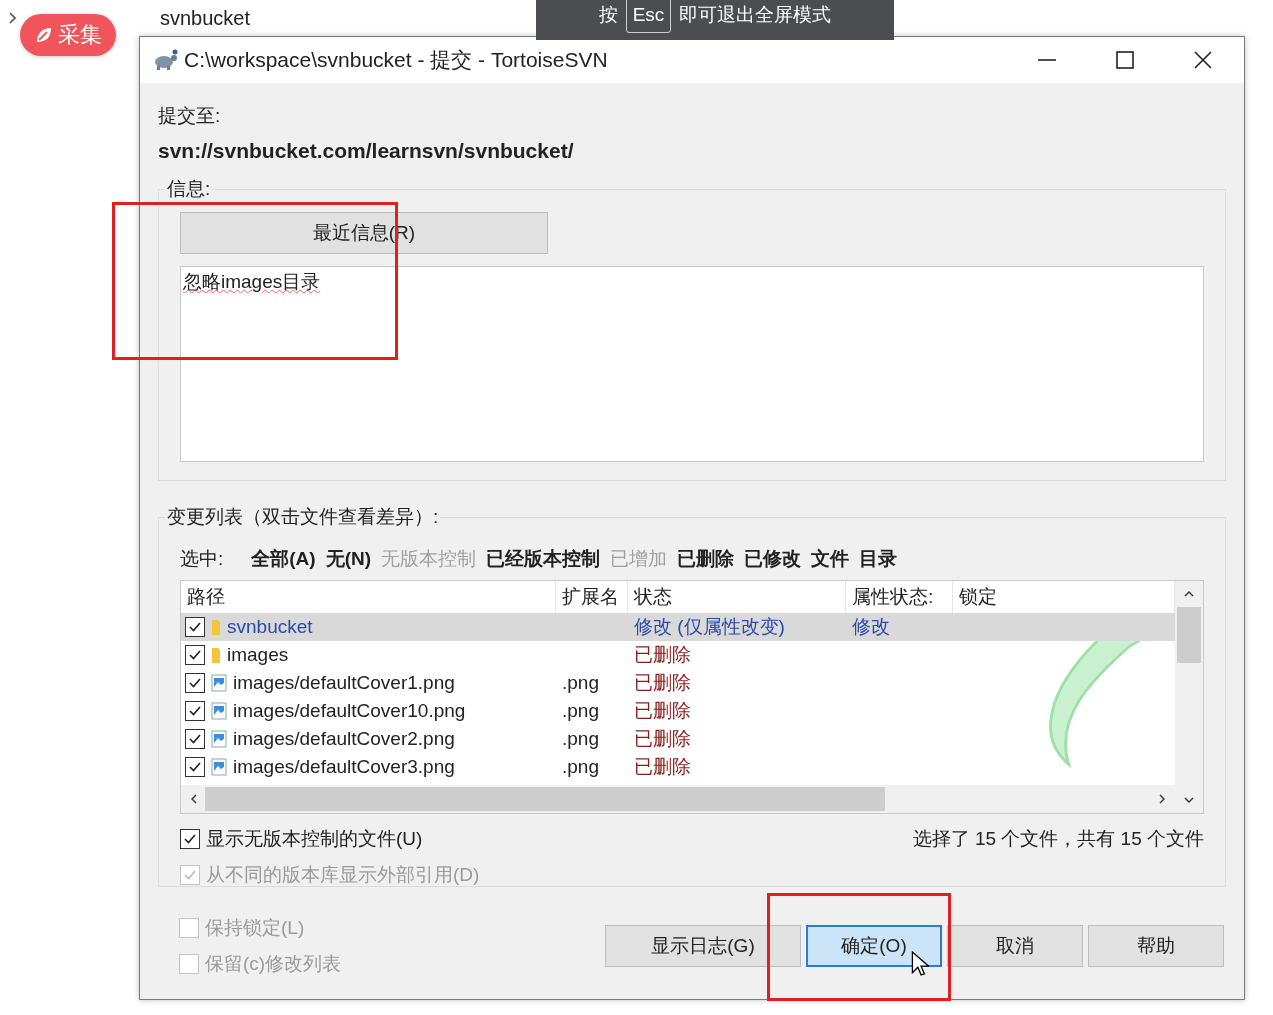 Image resolution: width=1273 pixels, height=1015 pixels. Describe the element at coordinates (258, 655) in the screenshot. I see `file-path: images` at that location.